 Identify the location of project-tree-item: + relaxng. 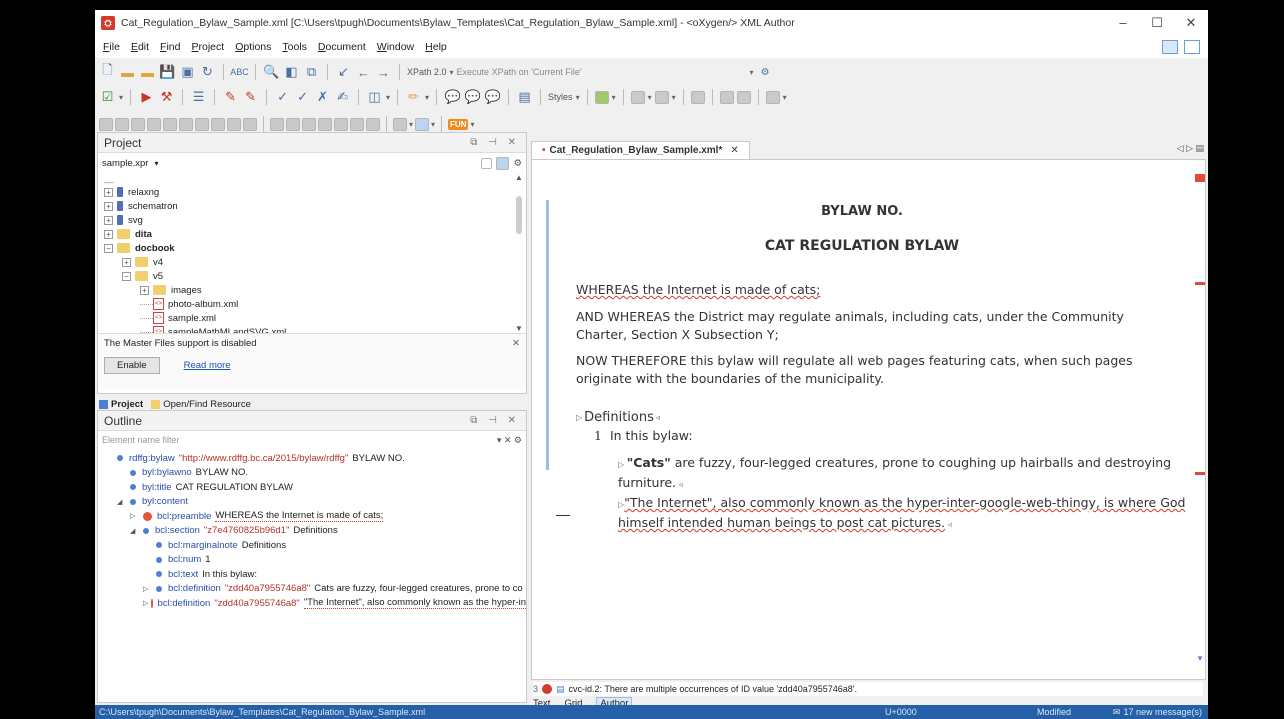
(315, 192).